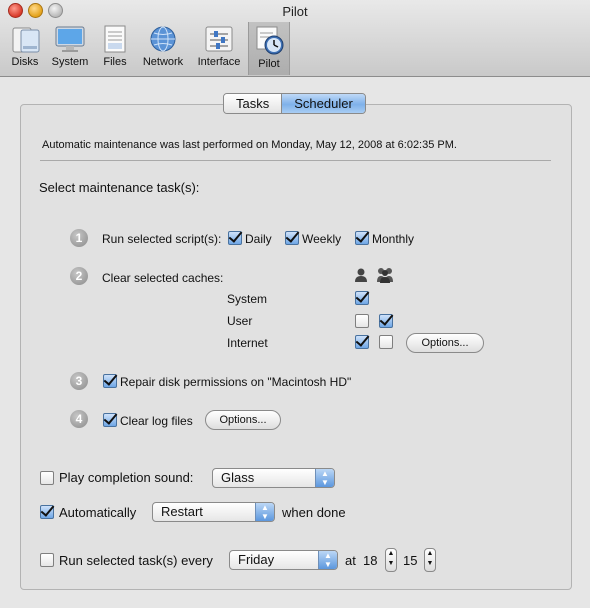  I want to click on tab-control: Tasks Scheduler, so click(294, 103).